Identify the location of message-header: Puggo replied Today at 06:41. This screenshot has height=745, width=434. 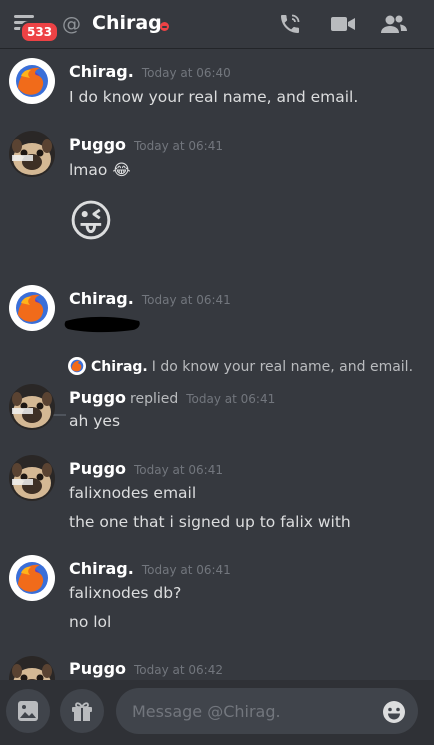
(172, 397).